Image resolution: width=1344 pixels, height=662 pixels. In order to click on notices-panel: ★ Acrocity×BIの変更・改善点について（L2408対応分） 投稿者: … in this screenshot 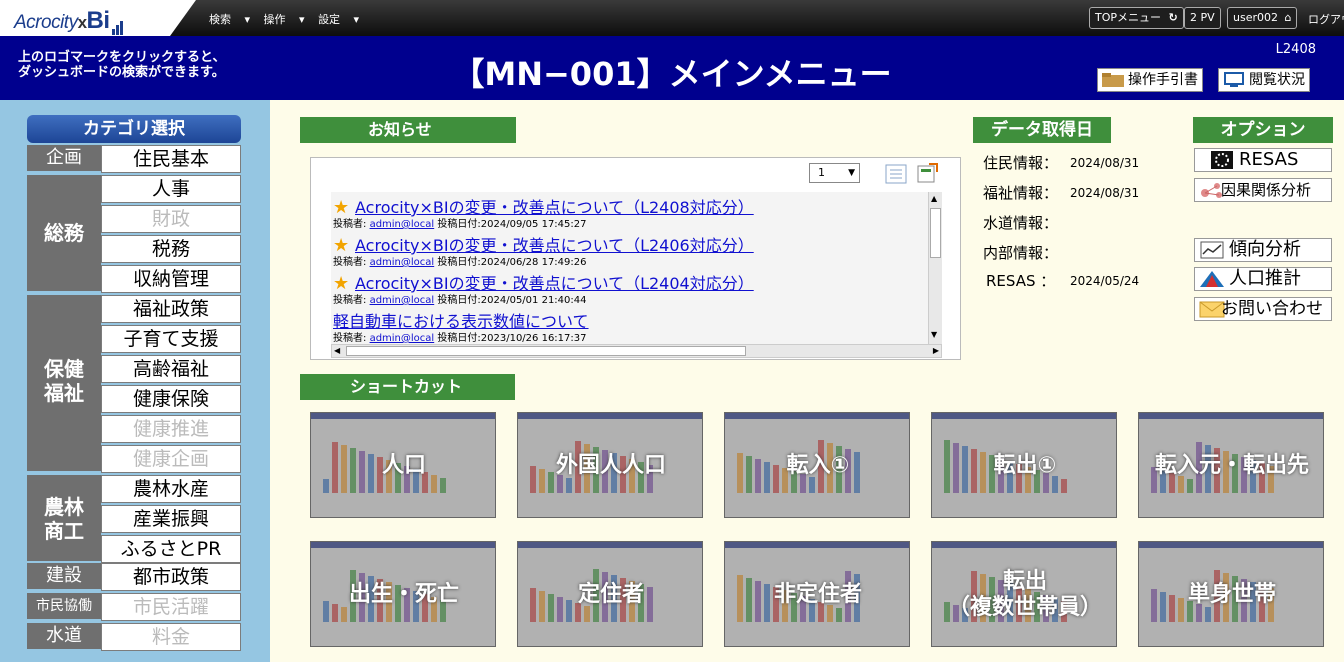, I will do `click(635, 258)`.